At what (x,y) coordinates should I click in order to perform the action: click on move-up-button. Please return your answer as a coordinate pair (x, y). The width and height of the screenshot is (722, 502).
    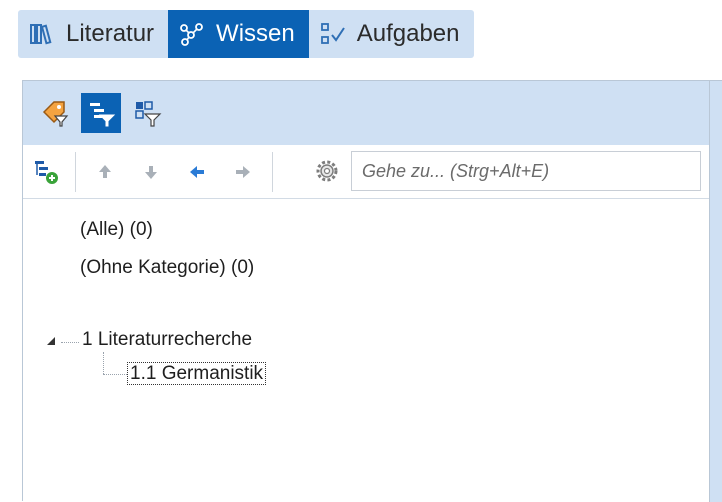
    Looking at the image, I should click on (105, 172).